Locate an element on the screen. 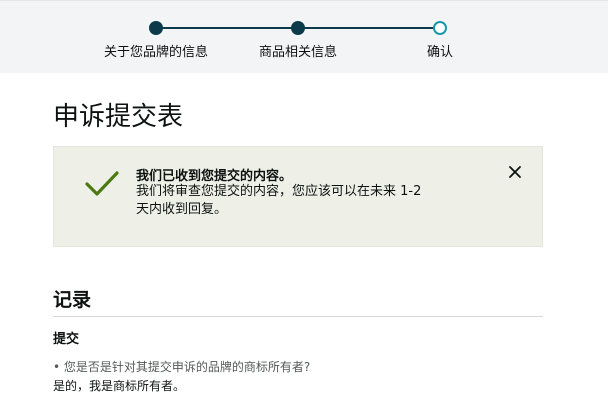 This screenshot has height=412, width=608. submission-subtitle: 提交 is located at coordinates (66, 339).